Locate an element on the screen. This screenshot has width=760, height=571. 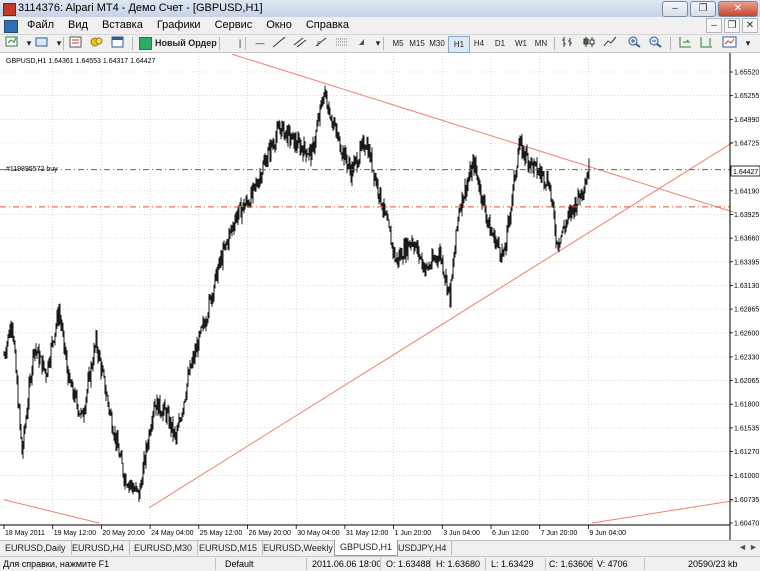
price-tick-label: 1.64190 is located at coordinates (746, 191).